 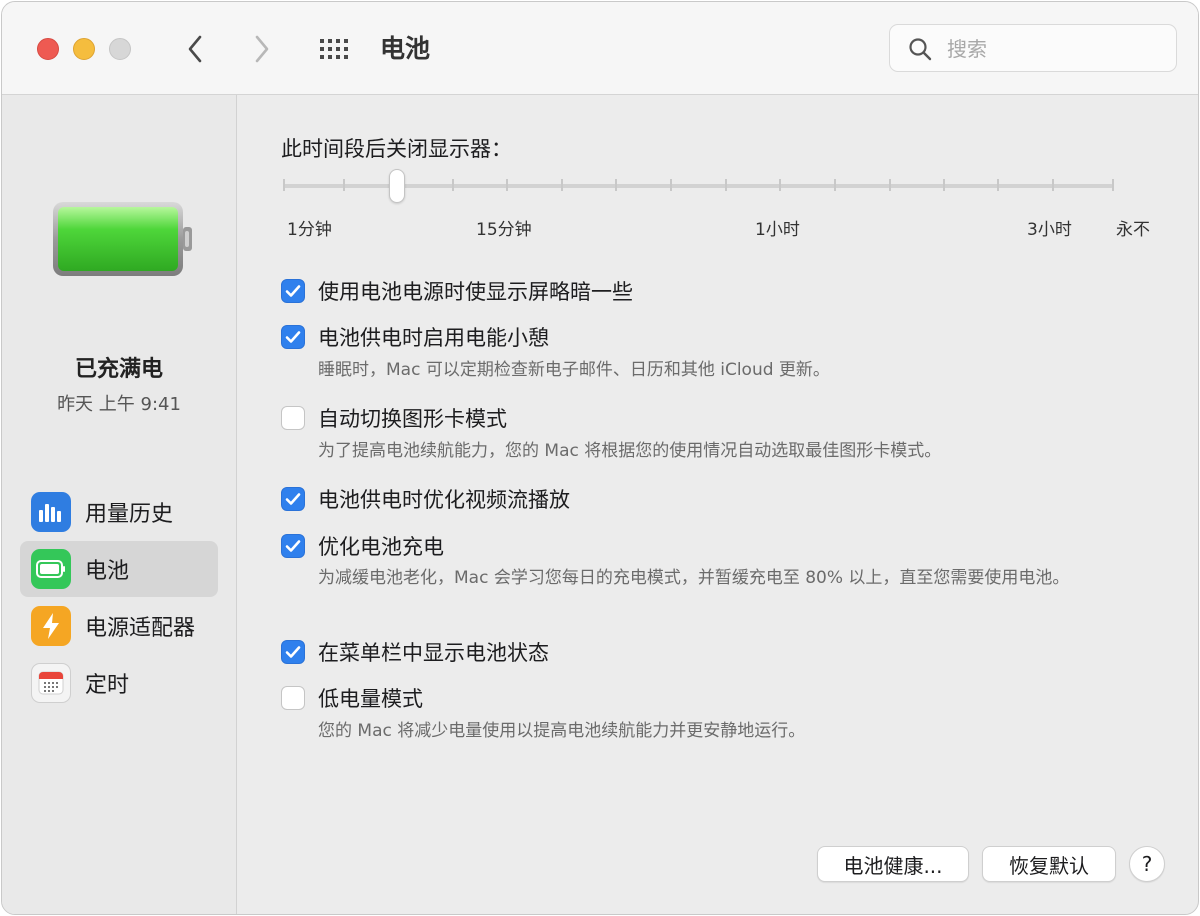 I want to click on calendar-icon, so click(x=51, y=683).